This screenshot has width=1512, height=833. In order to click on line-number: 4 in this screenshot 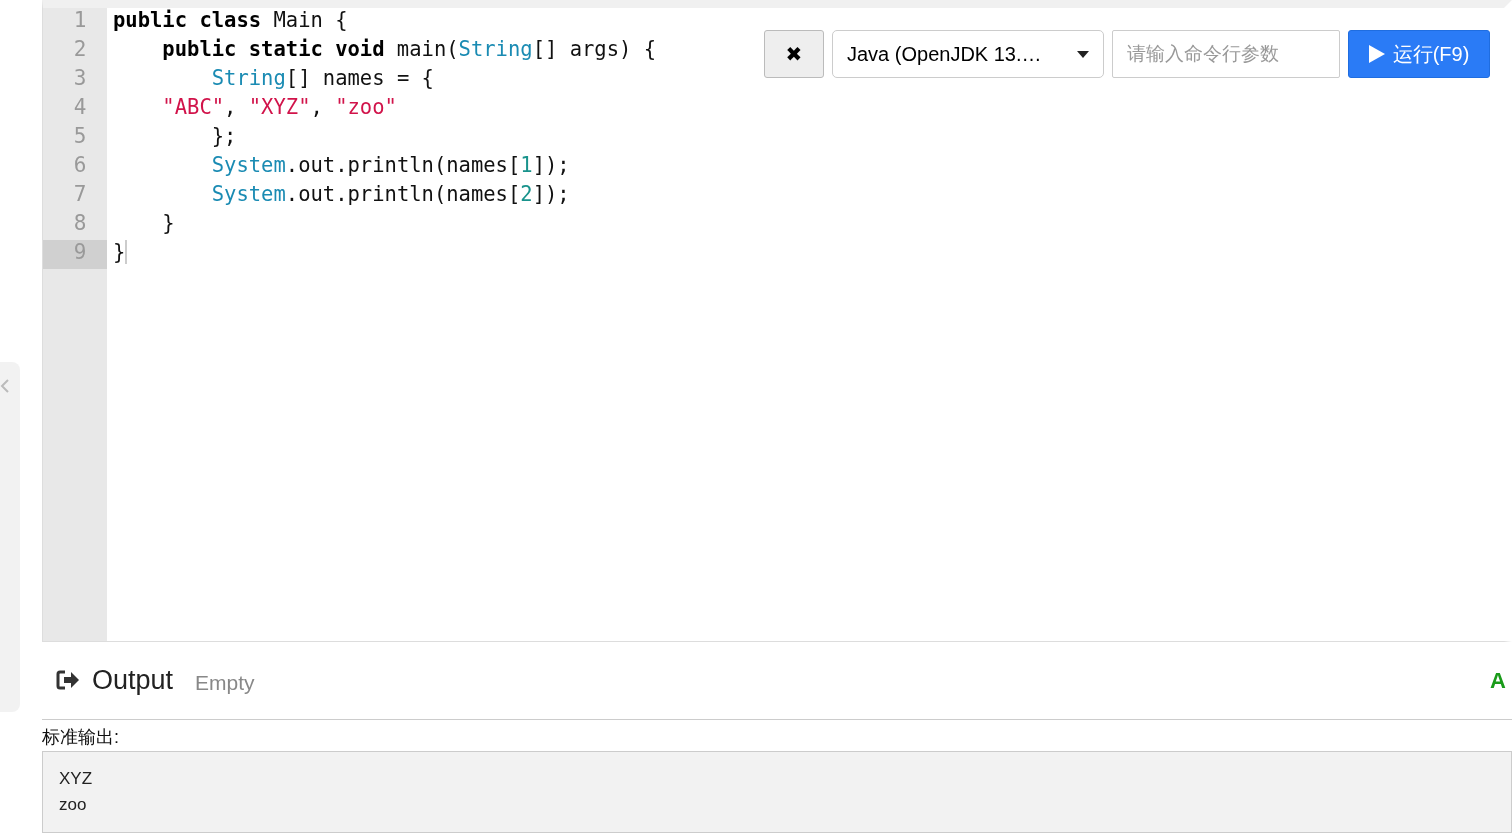, I will do `click(80, 108)`.